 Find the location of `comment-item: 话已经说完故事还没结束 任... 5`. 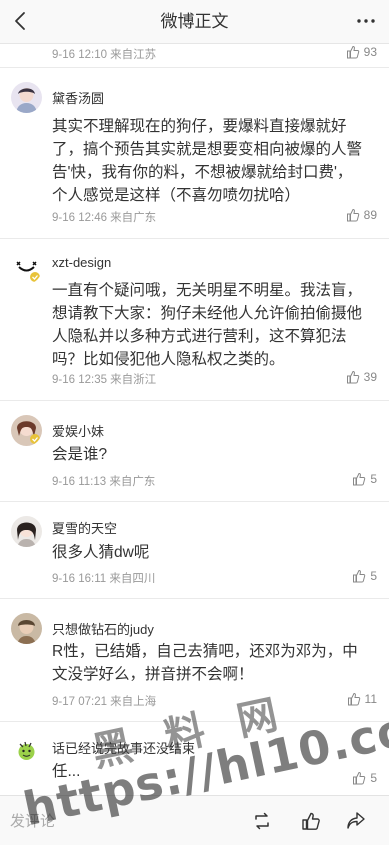

comment-item: 话已经说完故事还没结束 任... 5 is located at coordinates (194, 762).